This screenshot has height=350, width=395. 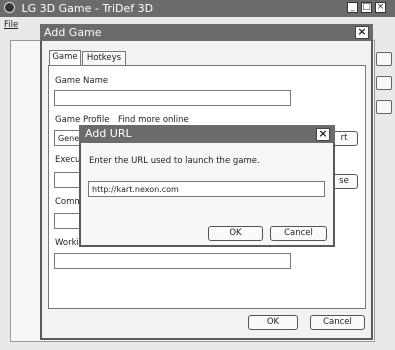 What do you see at coordinates (68, 160) in the screenshot?
I see `executable-label: Execu` at bounding box center [68, 160].